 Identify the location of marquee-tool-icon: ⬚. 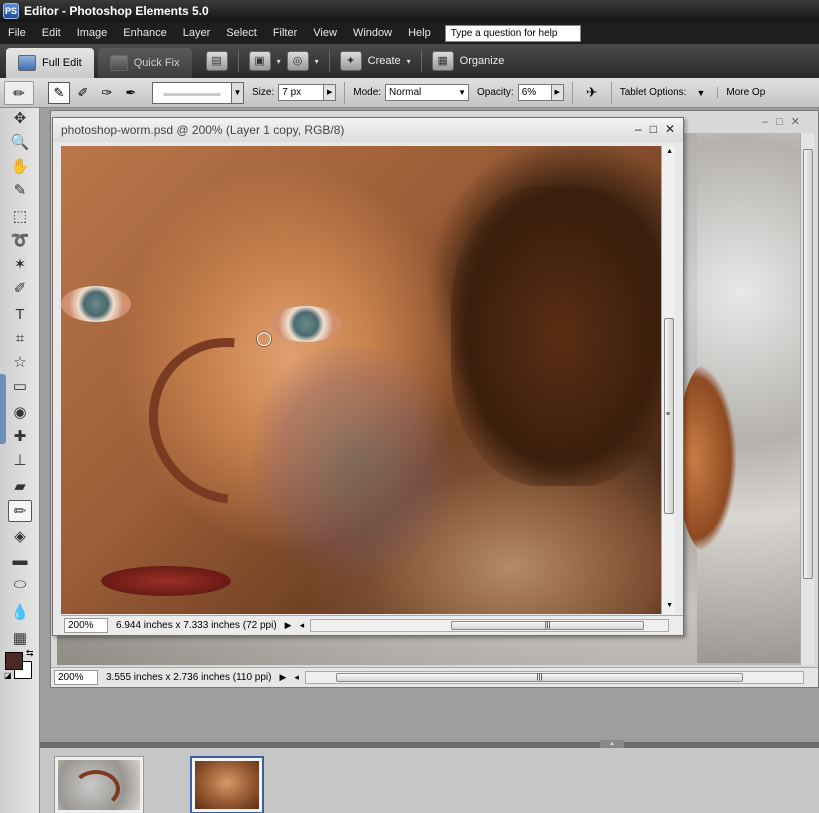
(20, 217).